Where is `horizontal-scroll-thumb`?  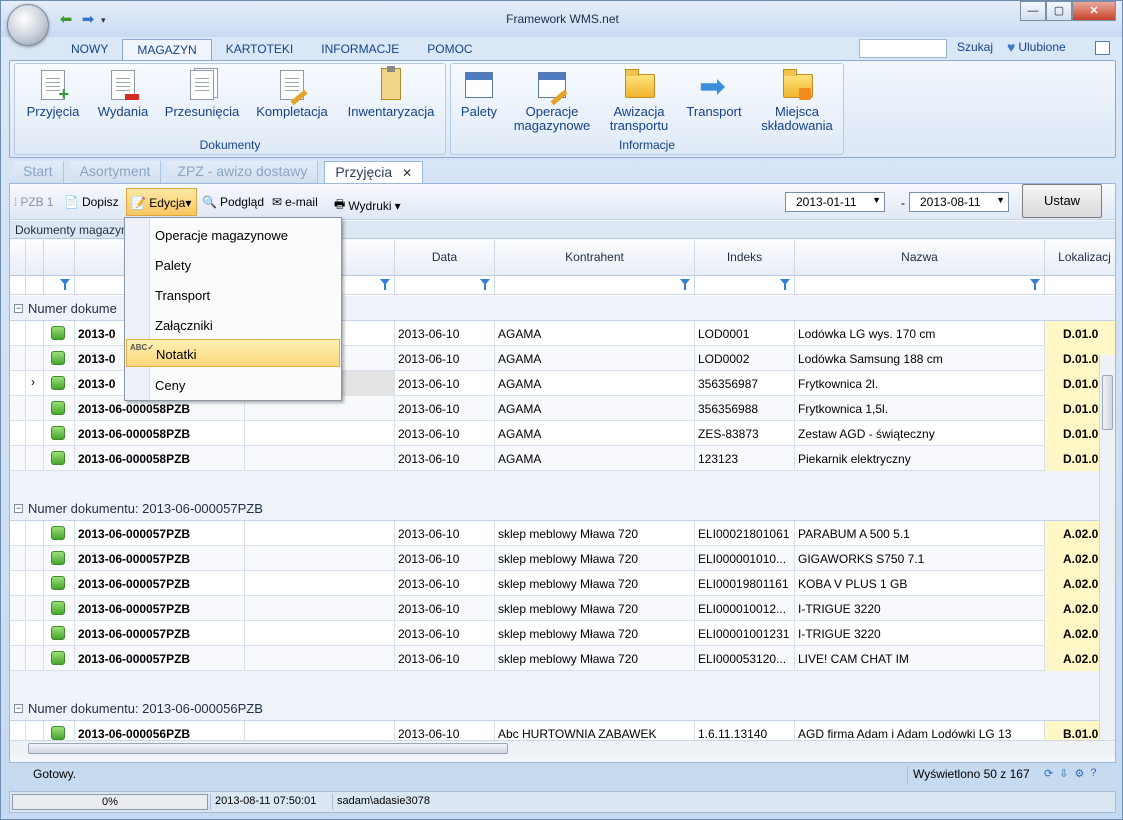 horizontal-scroll-thumb is located at coordinates (268, 748).